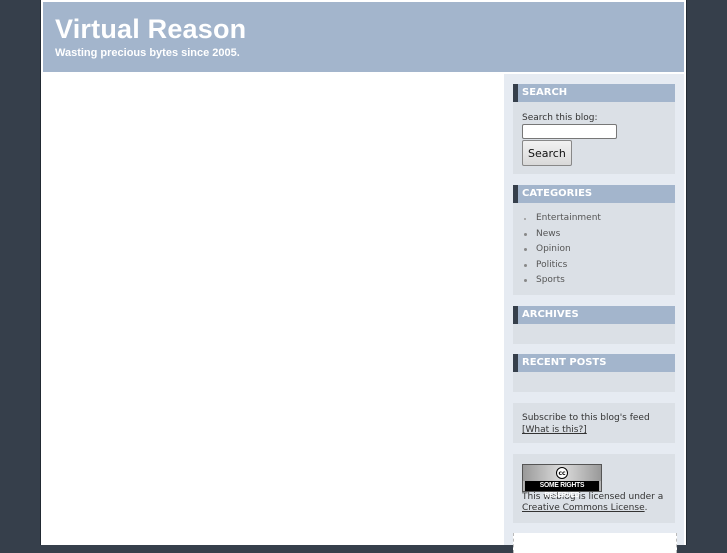 This screenshot has width=727, height=553. I want to click on recent-posts-widget: RECENT POSTS, so click(594, 373).